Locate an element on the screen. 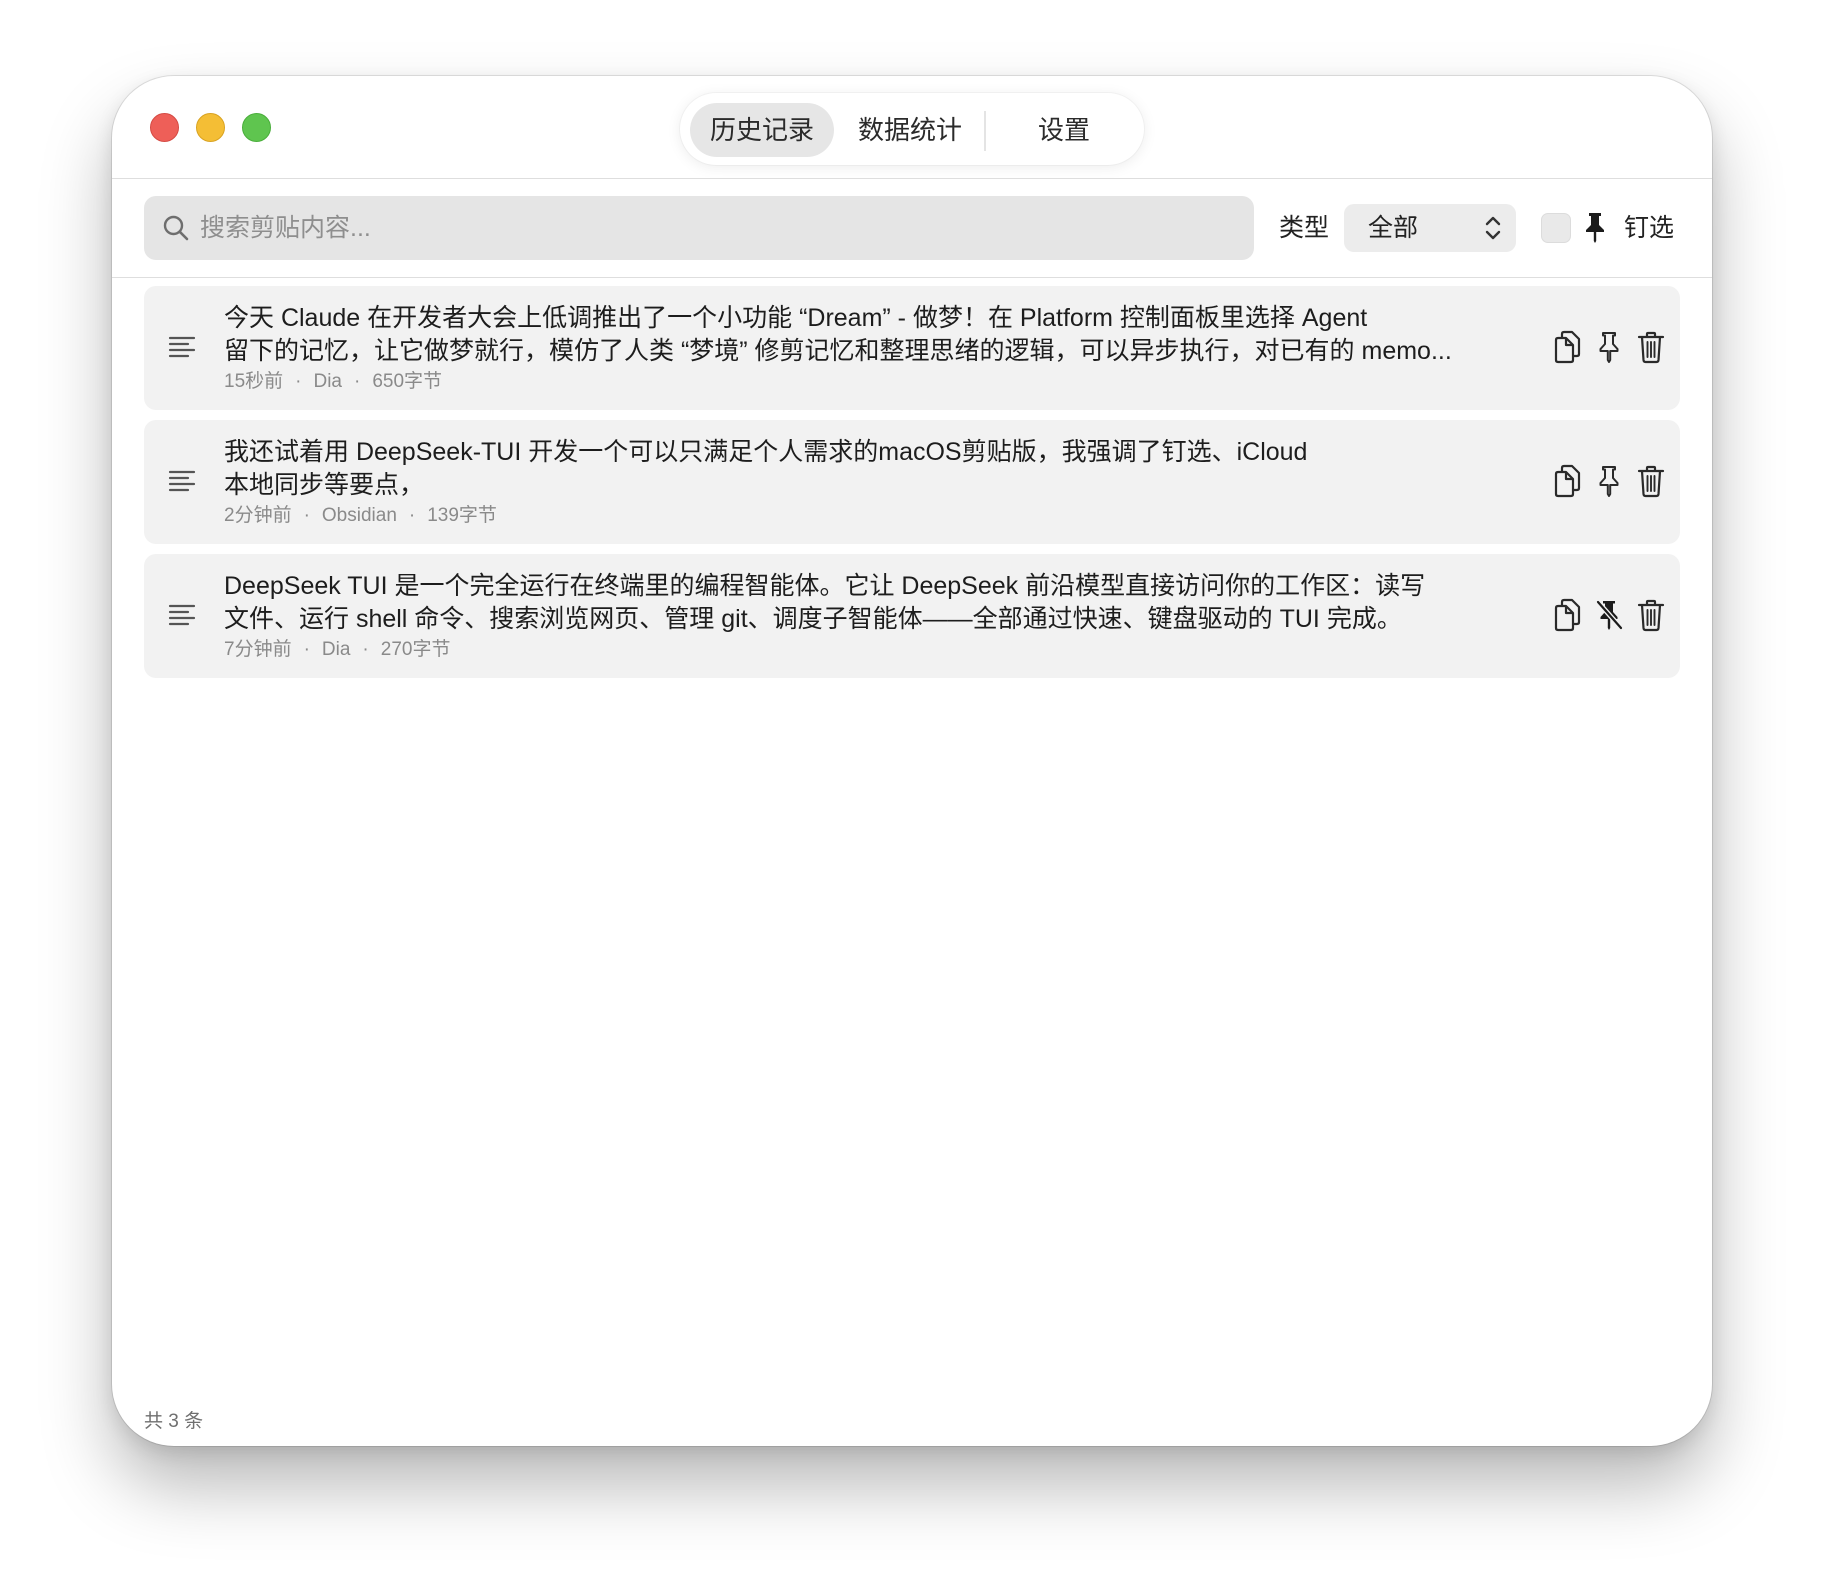 The image size is (1824, 1592). up-down-chevron-icon is located at coordinates (1493, 228).